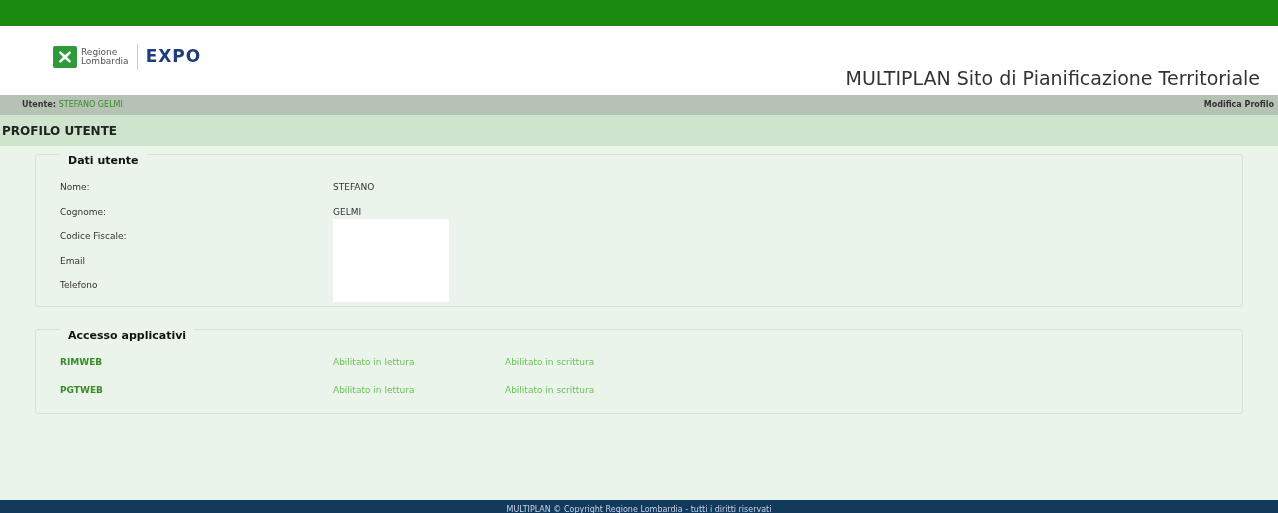 The height and width of the screenshot is (513, 1278). Describe the element at coordinates (60, 131) in the screenshot. I see `page-title: PROFILO UTENTE` at that location.